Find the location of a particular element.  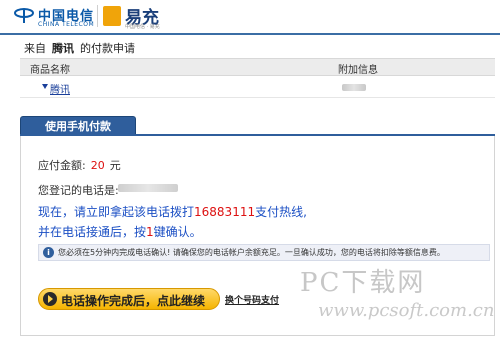

product-table-header: 商品名称 附加信息 is located at coordinates (257, 67).